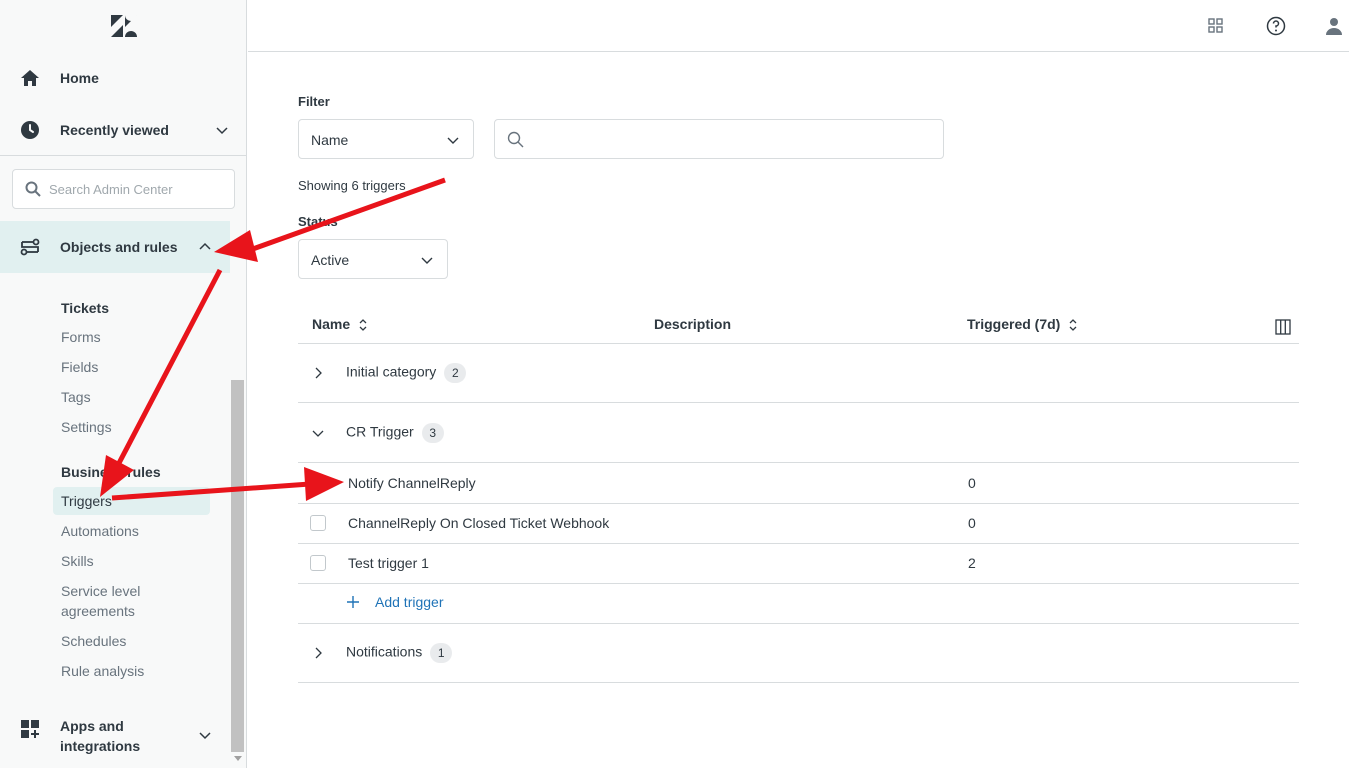  Describe the element at coordinates (100, 531) in the screenshot. I see `sidebar-item-automations: Automations` at that location.